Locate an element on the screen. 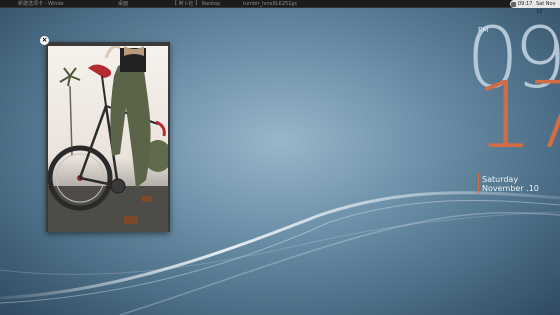 The height and width of the screenshot is (315, 560). photo-image is located at coordinates (108, 139).